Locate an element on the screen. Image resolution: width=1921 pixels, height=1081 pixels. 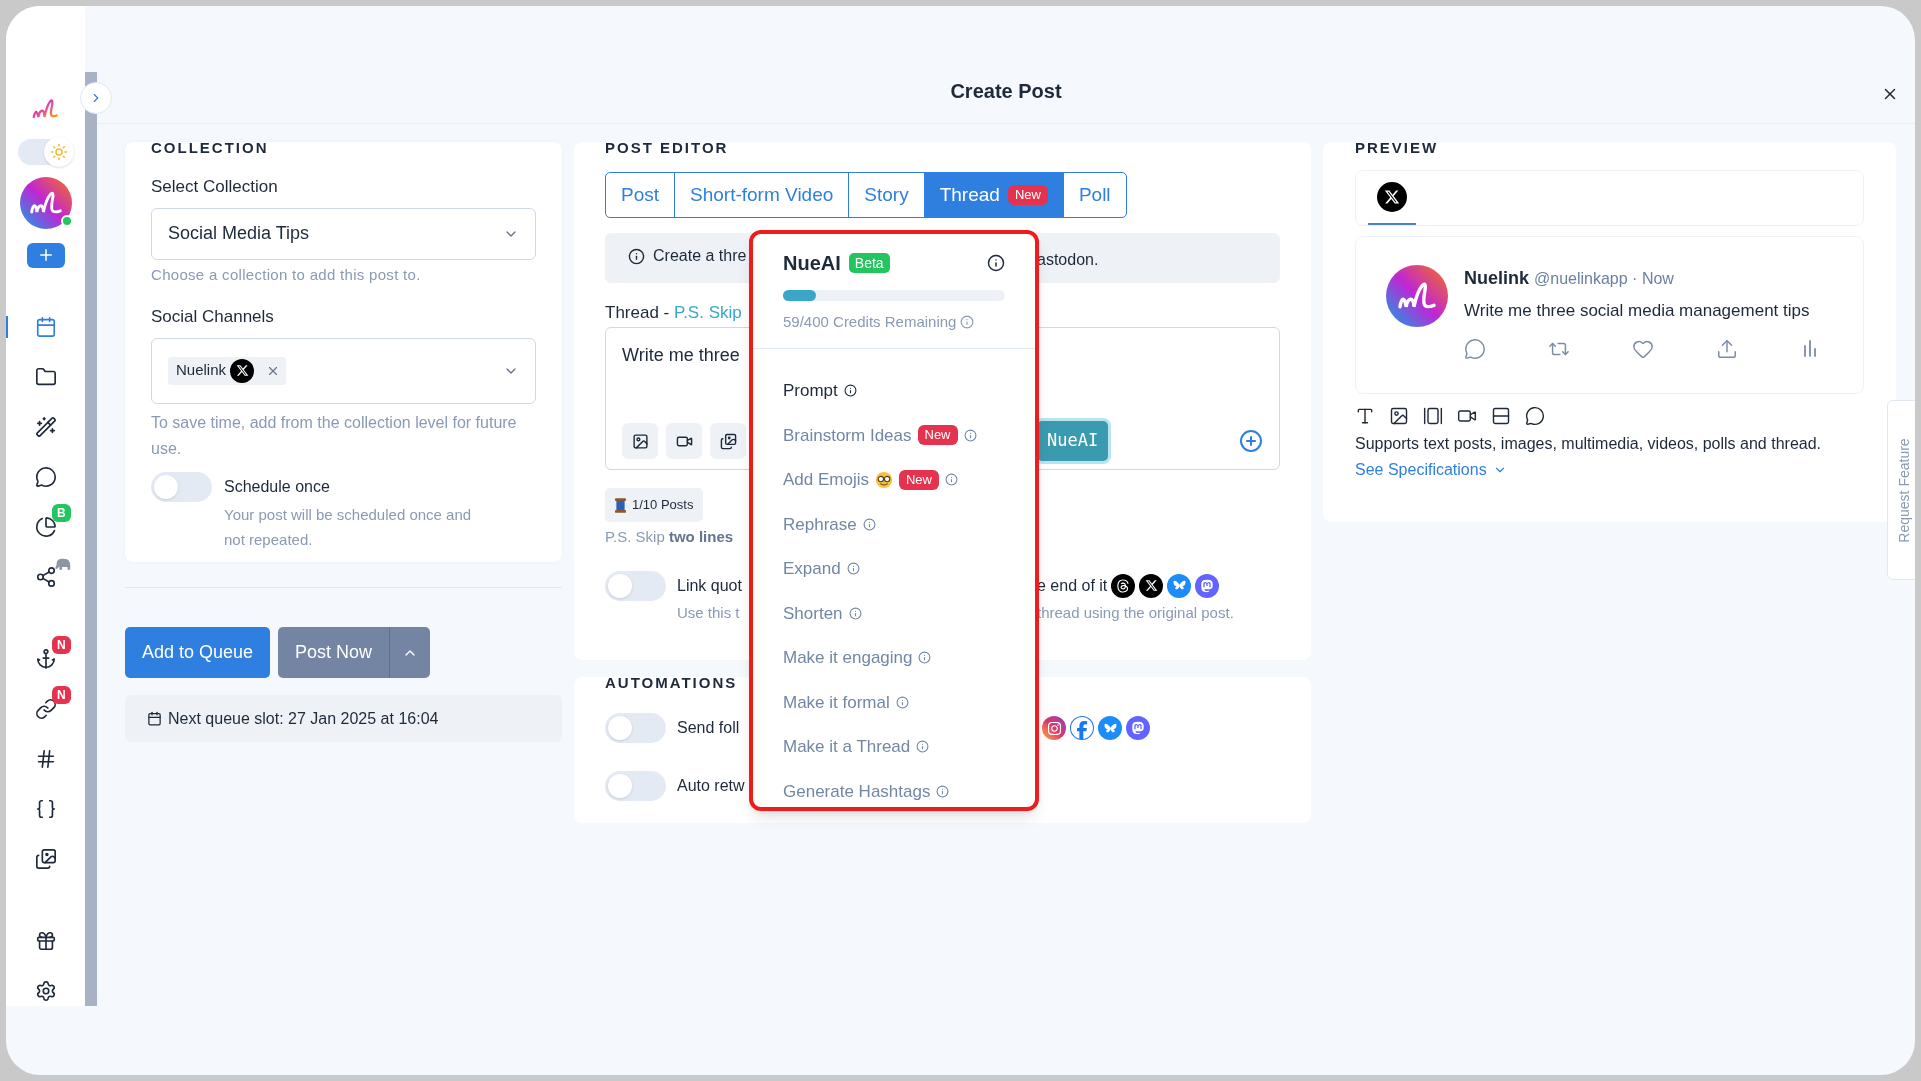
nueai-button: NueAI is located at coordinates (1073, 441).